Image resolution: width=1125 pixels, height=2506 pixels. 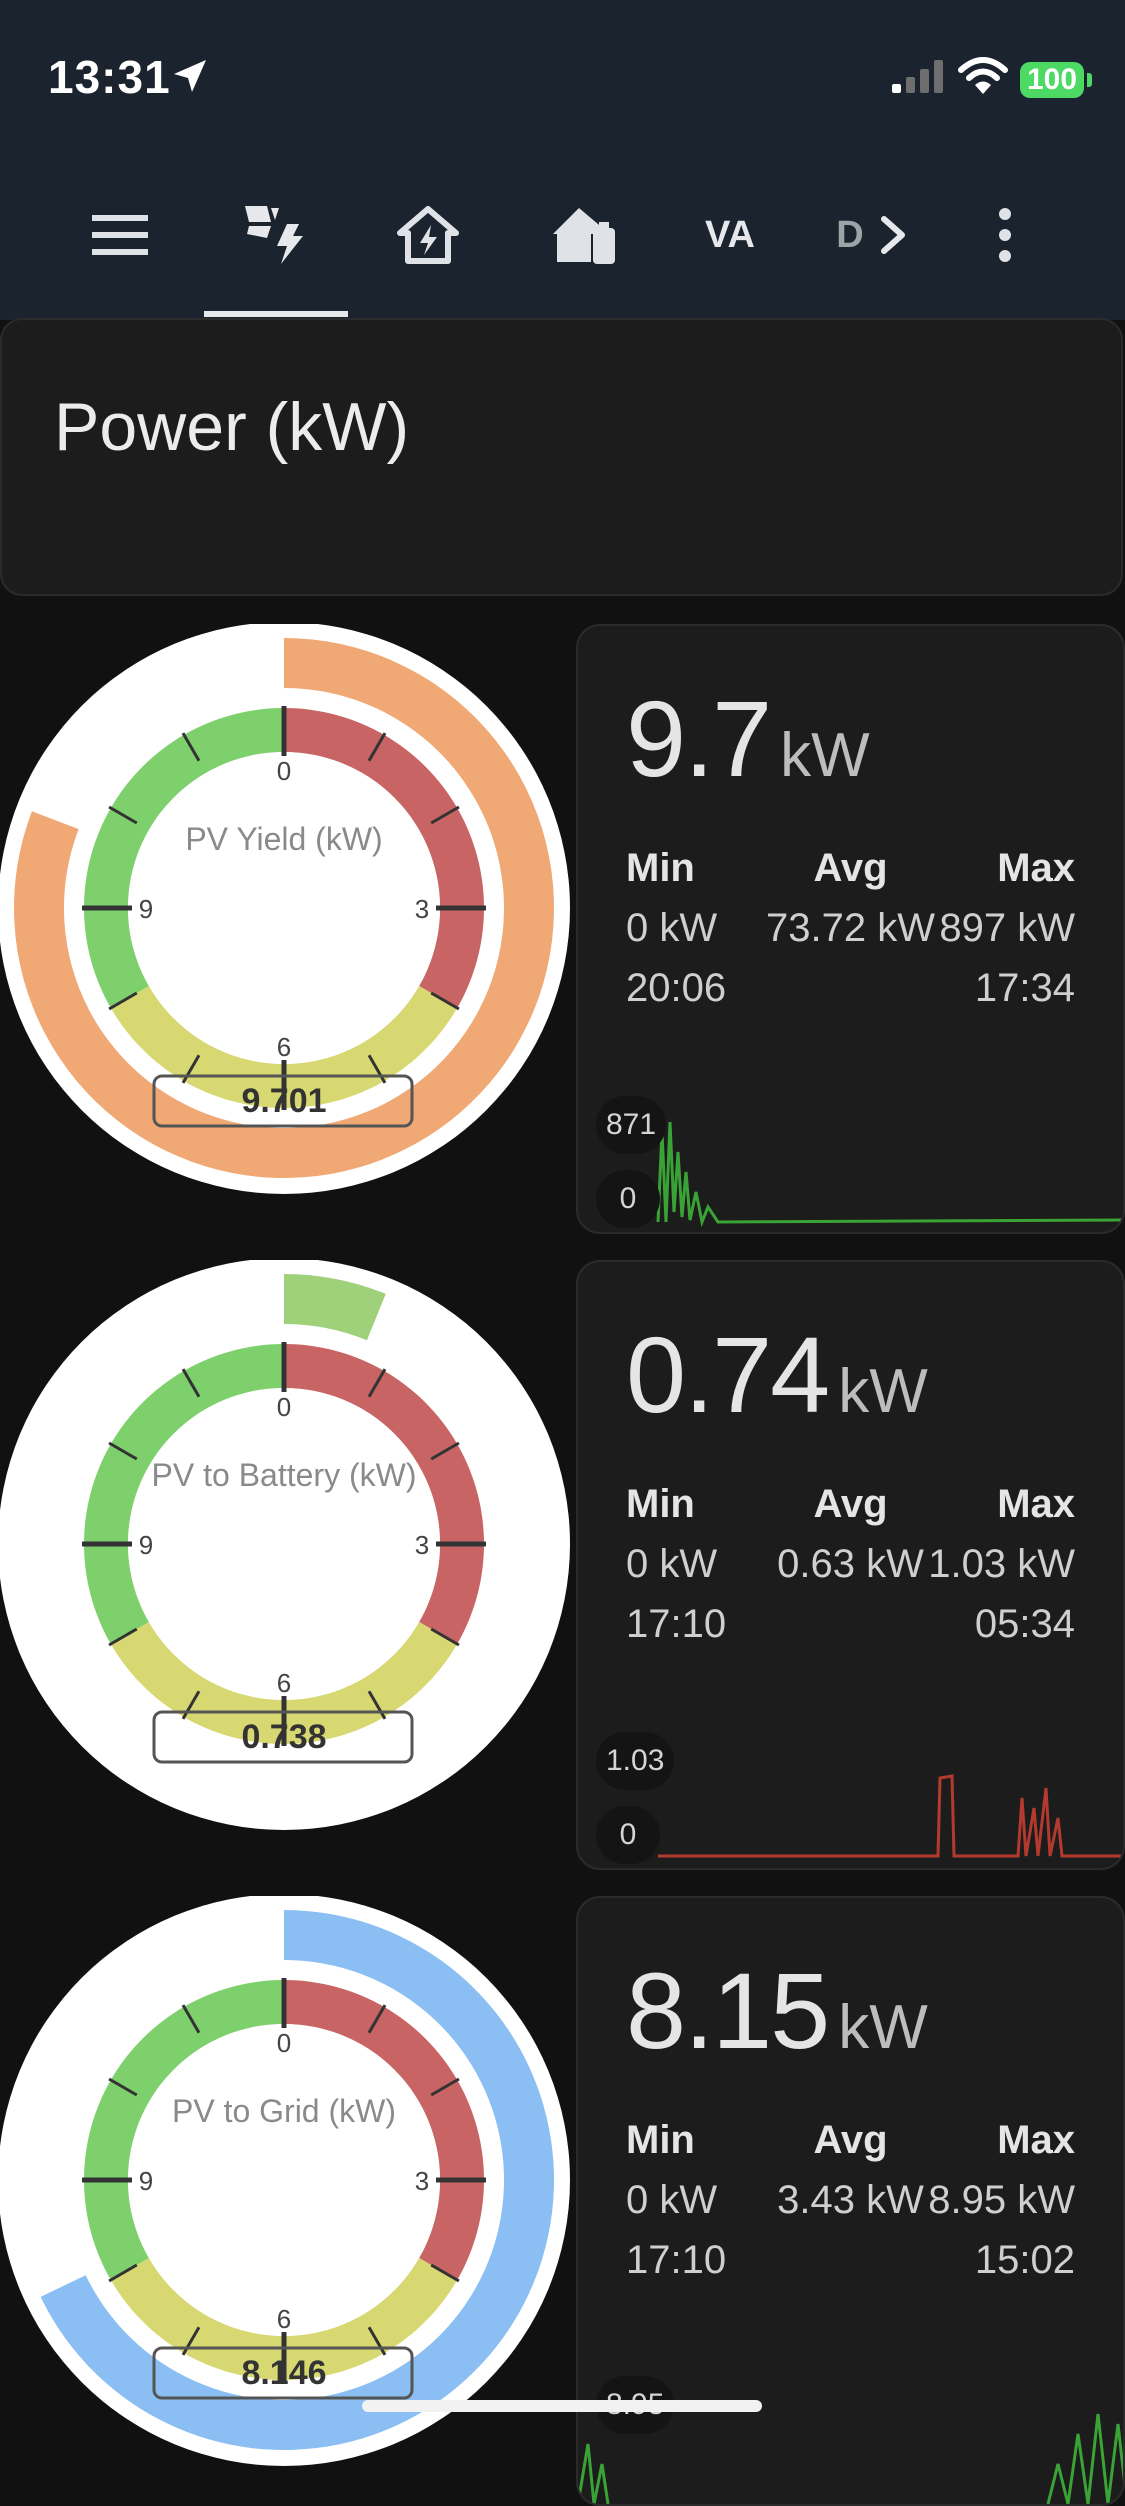 I want to click on app-toolbar: VA D, so click(x=562, y=235).